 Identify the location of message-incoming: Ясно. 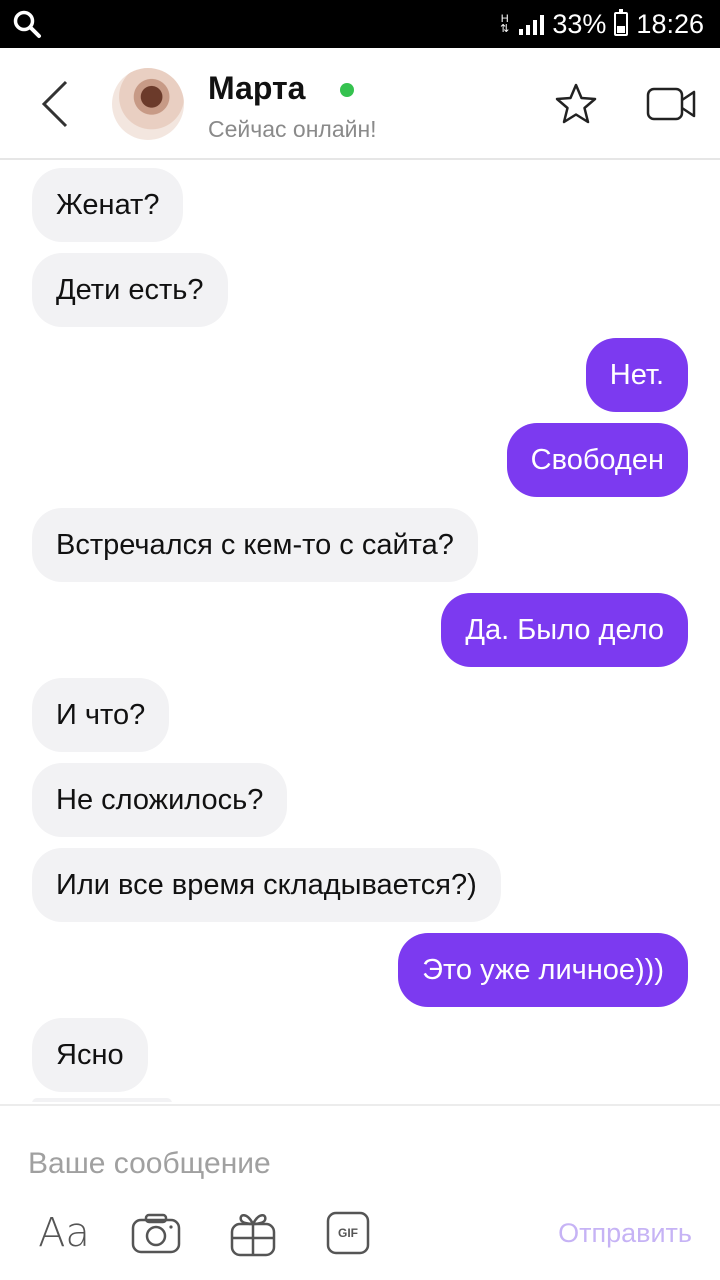
(90, 1055).